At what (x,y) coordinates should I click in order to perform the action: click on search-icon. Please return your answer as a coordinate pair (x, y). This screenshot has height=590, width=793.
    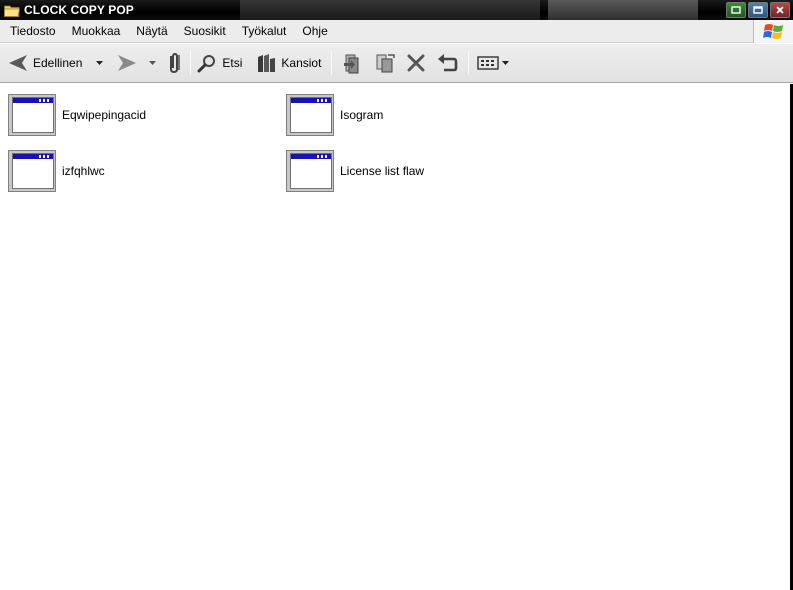
    Looking at the image, I should click on (206, 64).